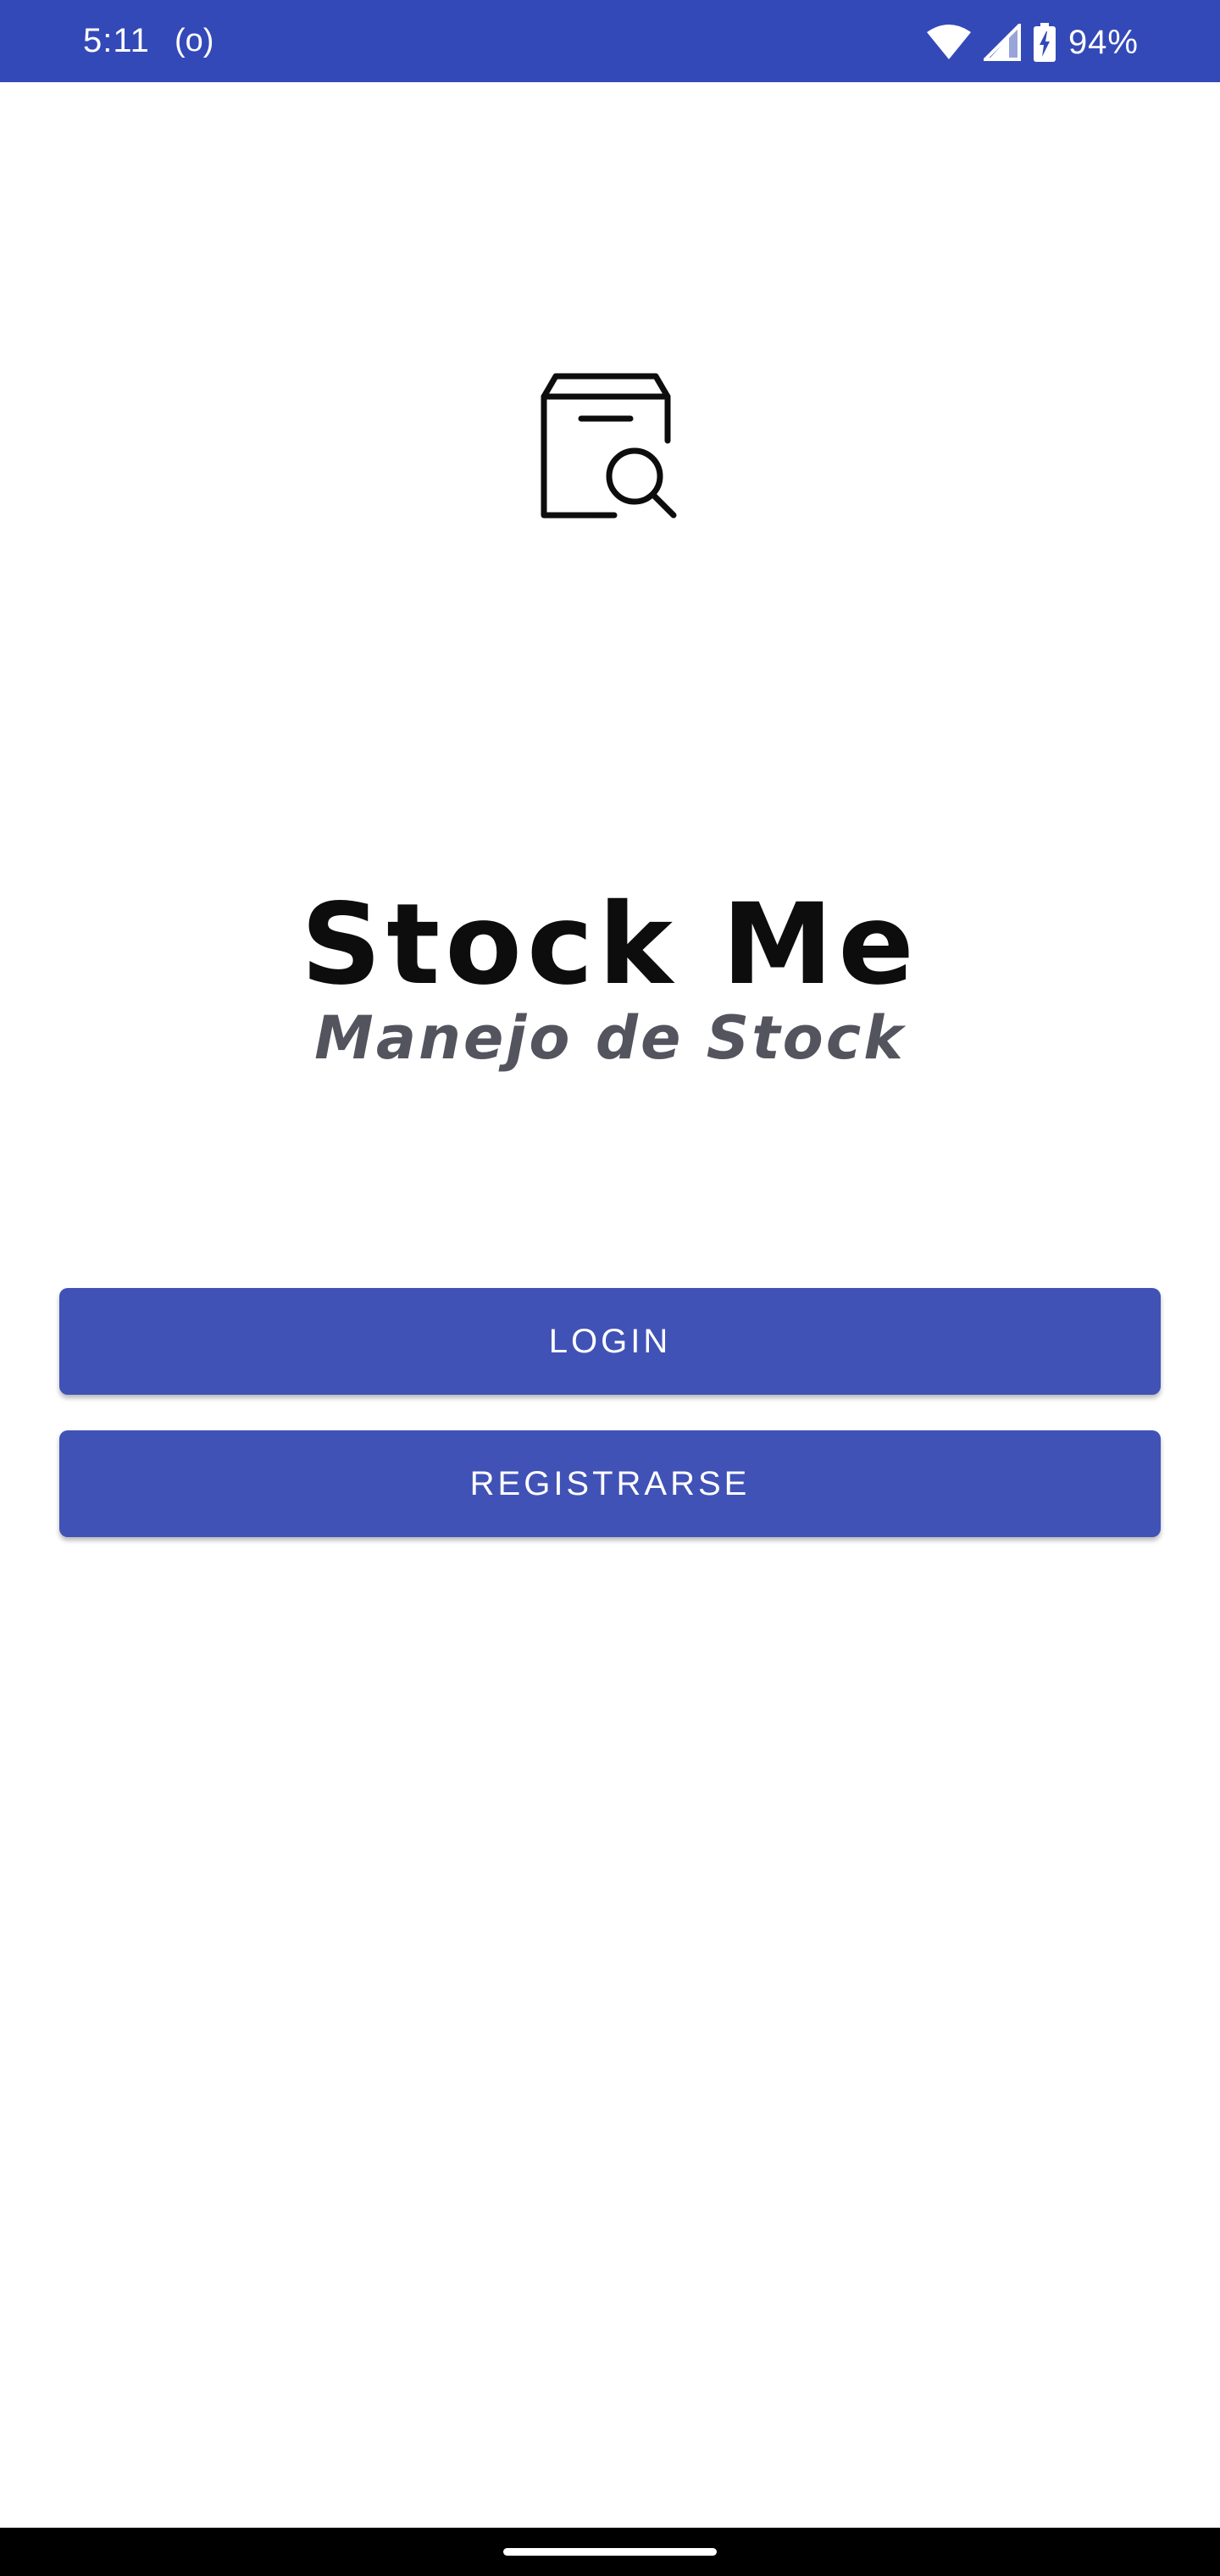  Describe the element at coordinates (1002, 42) in the screenshot. I see `signal-icon` at that location.